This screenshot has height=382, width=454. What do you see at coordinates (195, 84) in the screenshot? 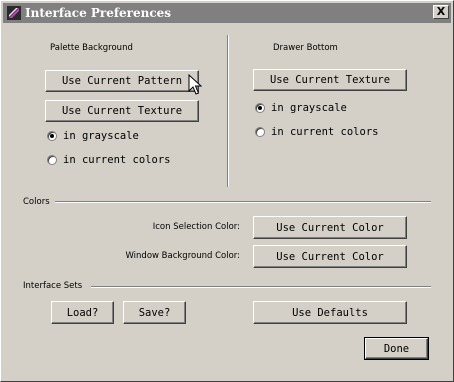
I see `mouse-pointer-icon` at bounding box center [195, 84].